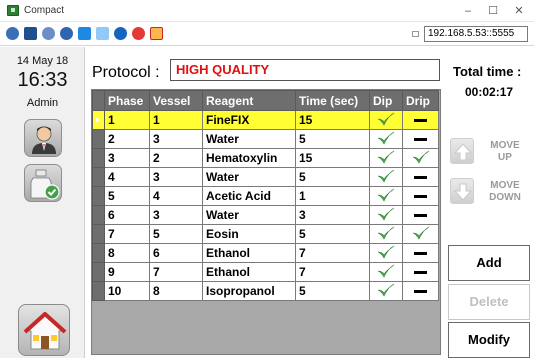 This screenshot has height=362, width=534. What do you see at coordinates (127, 215) in the screenshot?
I see `cell-phase: 6` at bounding box center [127, 215].